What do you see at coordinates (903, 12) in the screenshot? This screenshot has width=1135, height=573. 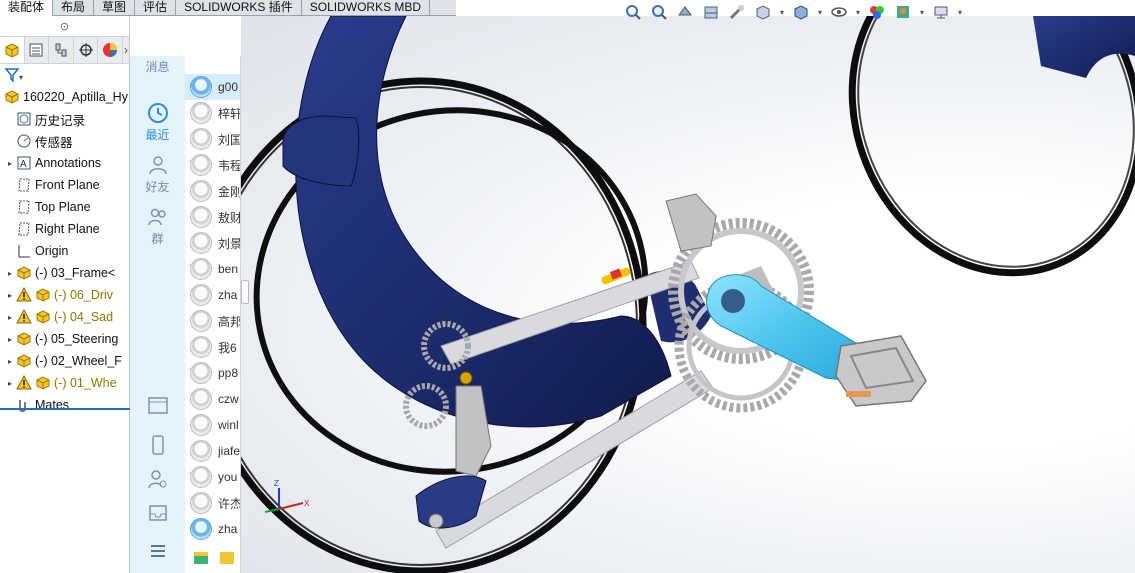 I see `apply-scene-icon` at bounding box center [903, 12].